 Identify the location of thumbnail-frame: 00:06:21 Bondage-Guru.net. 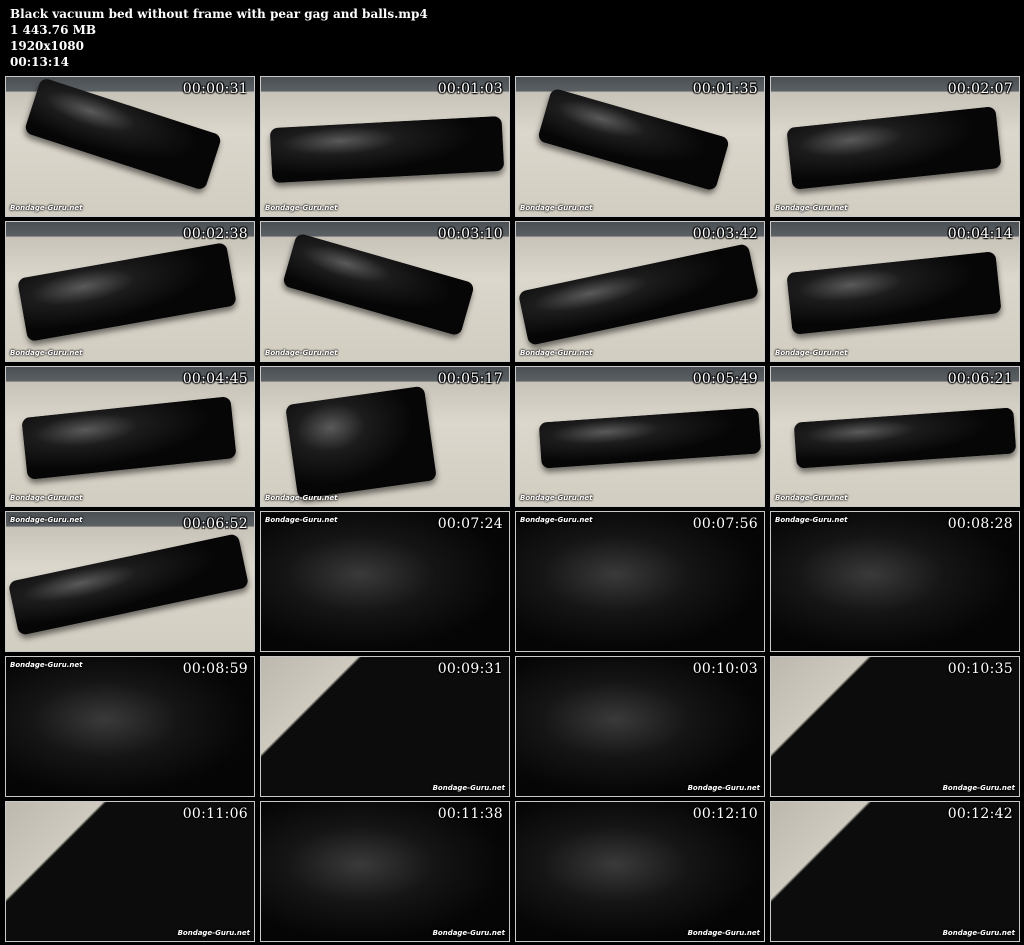
(895, 436).